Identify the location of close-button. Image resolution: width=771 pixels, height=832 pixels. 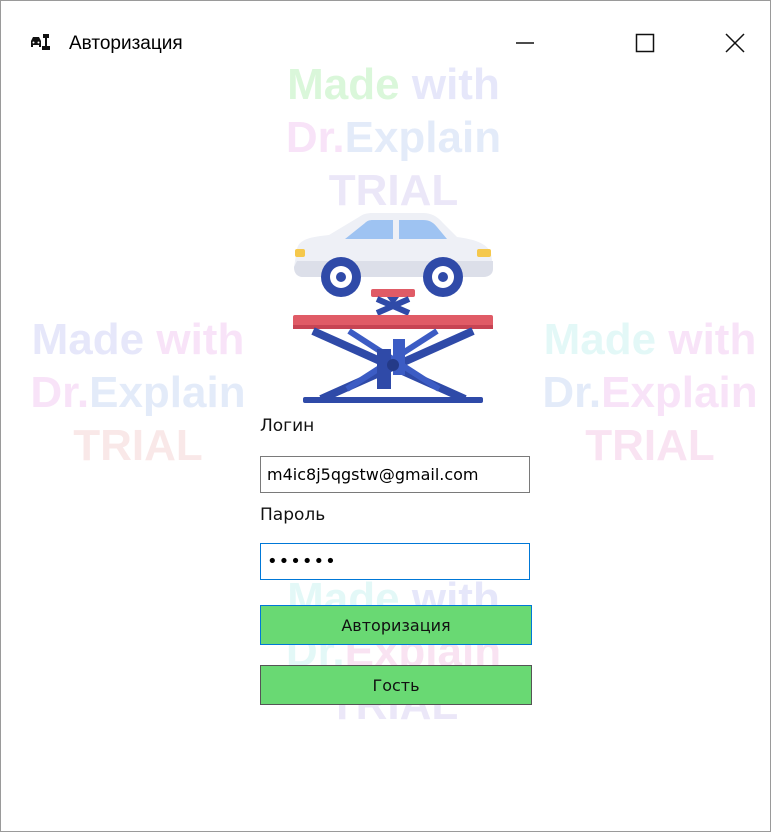
(735, 43).